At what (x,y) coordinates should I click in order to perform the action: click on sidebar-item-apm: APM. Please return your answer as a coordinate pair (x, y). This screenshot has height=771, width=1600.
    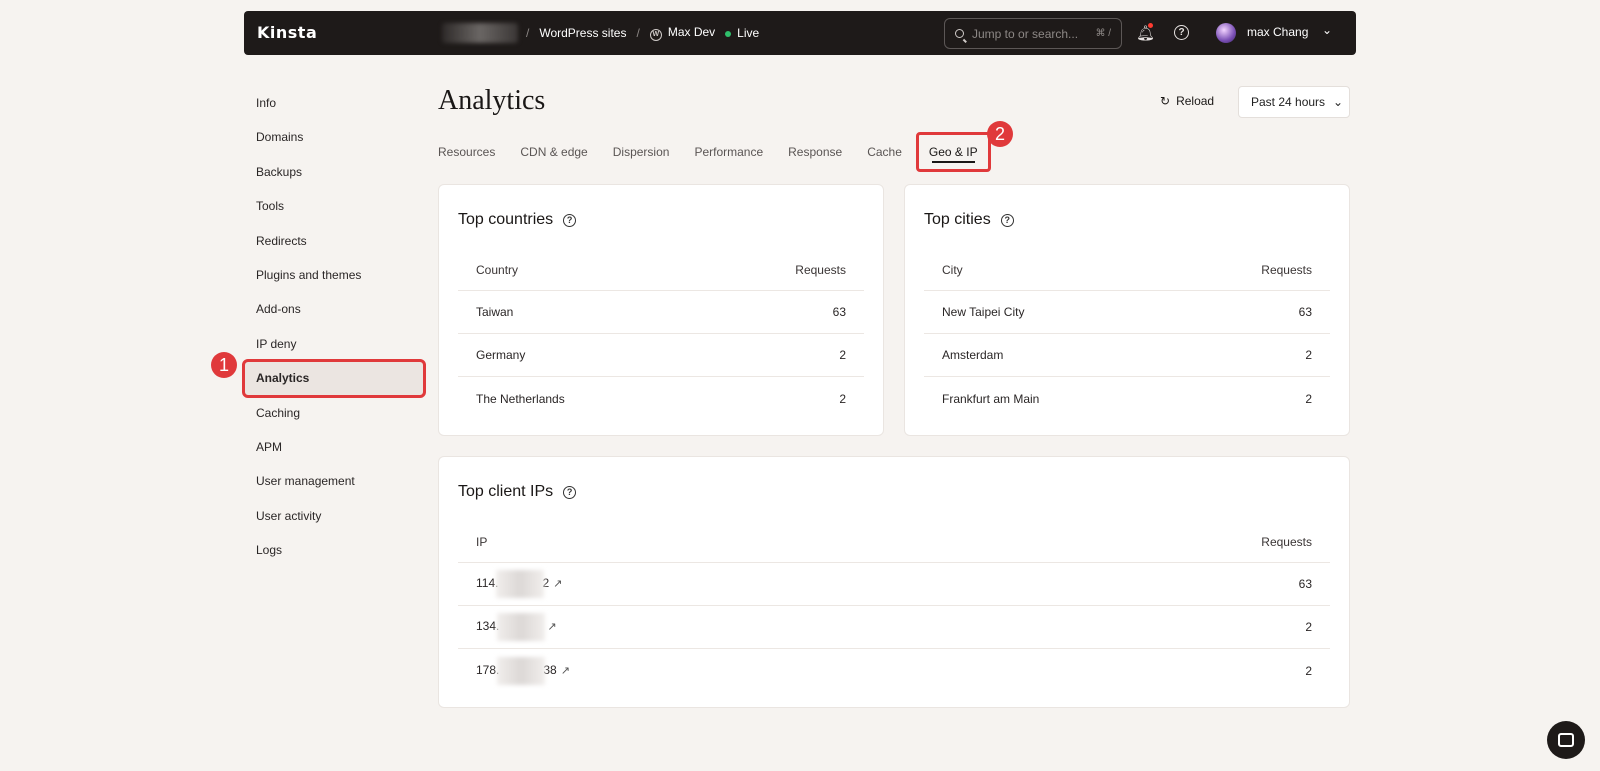
    Looking at the image, I should click on (334, 447).